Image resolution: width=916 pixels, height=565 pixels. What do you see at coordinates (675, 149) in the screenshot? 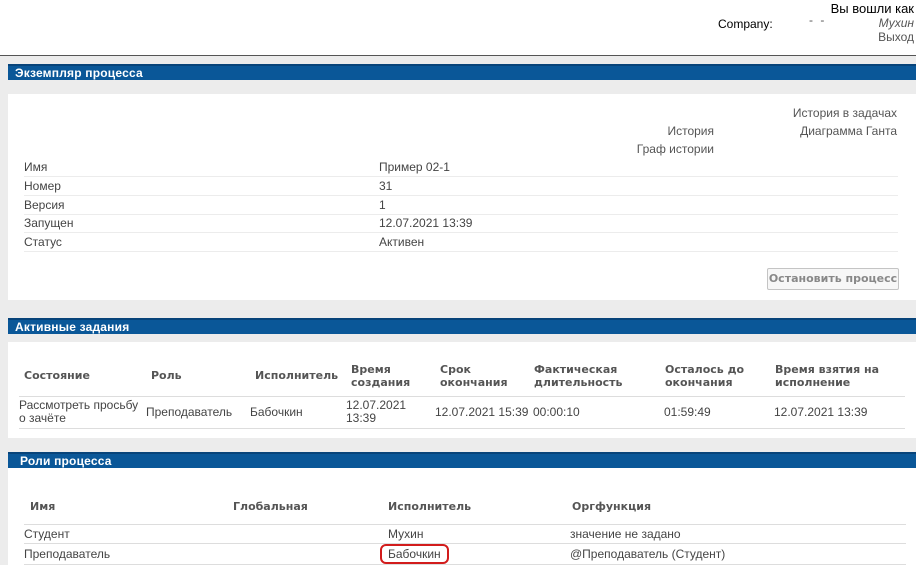
I see `history-graph-link: Граф истории` at bounding box center [675, 149].